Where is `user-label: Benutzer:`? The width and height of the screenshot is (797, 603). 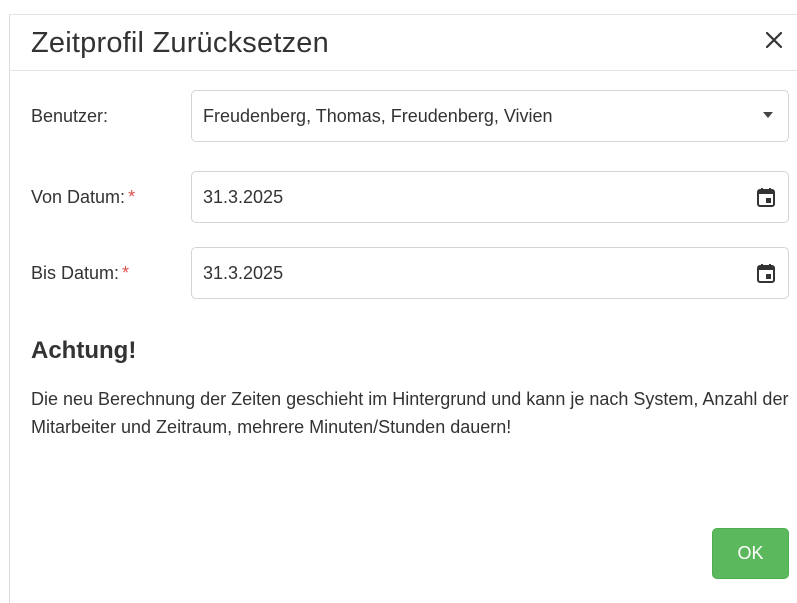
user-label: Benutzer: is located at coordinates (69, 116).